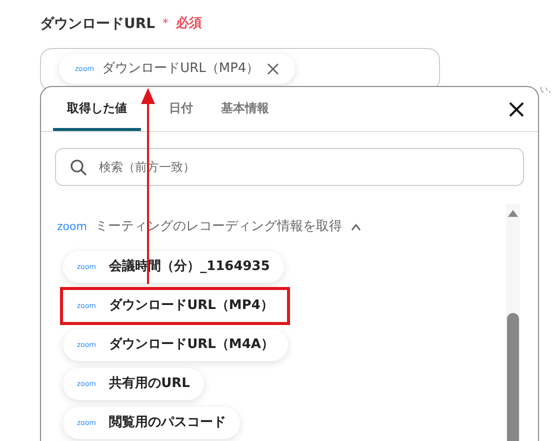 Image resolution: width=556 pixels, height=441 pixels. I want to click on tab: 取得した値, so click(97, 109).